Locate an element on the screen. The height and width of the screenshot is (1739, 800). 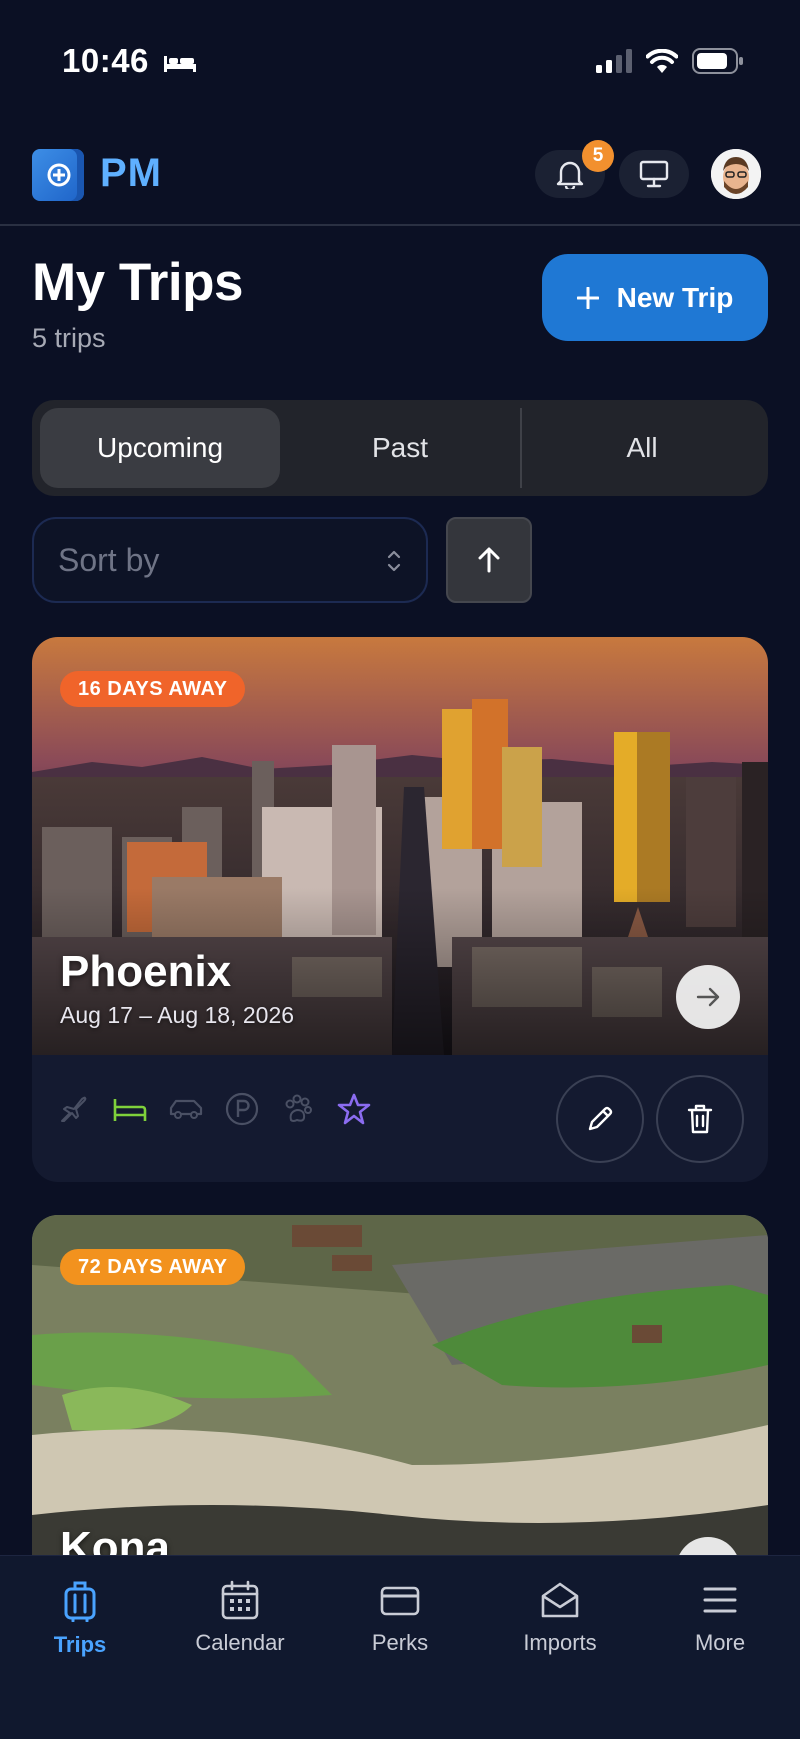
bed-icon is located at coordinates (130, 1109).